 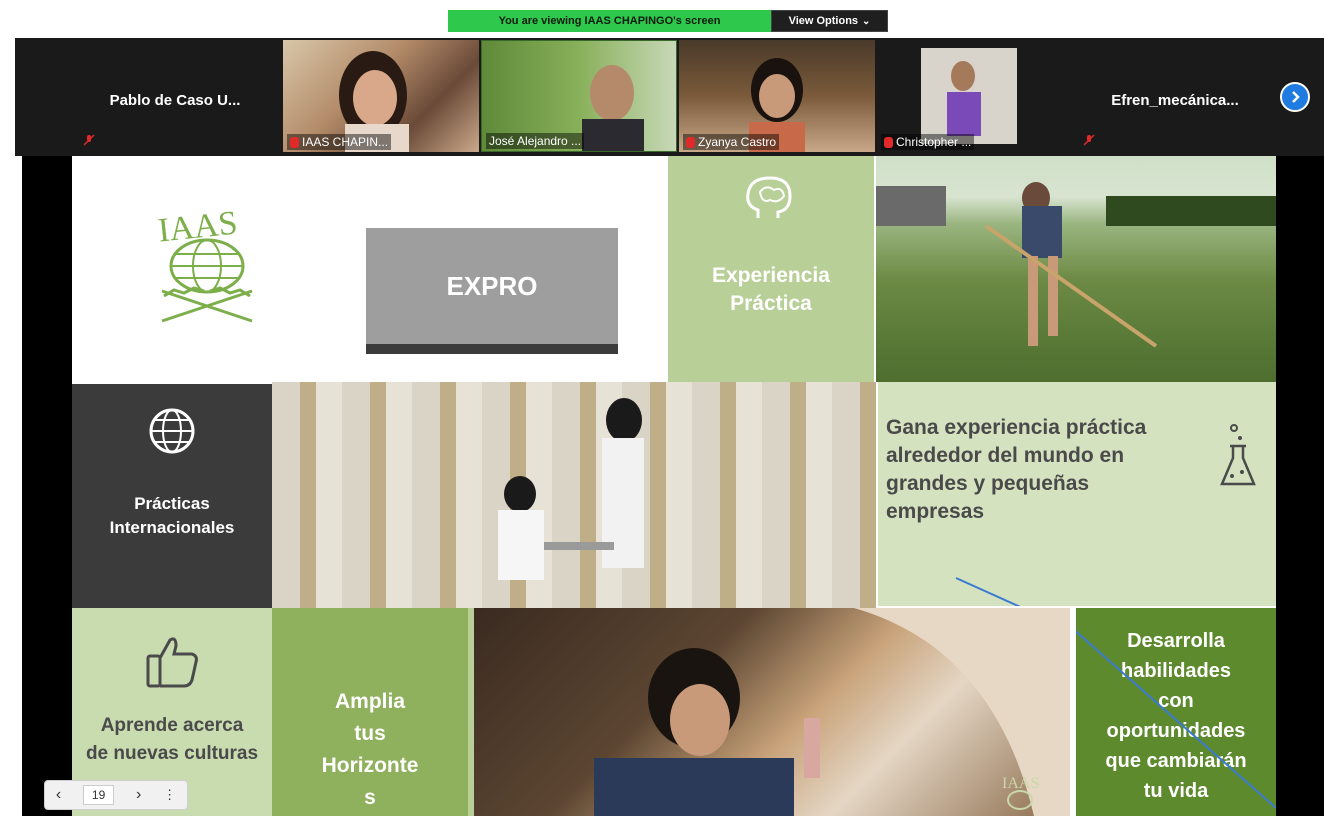 I want to click on text-line: s, so click(x=370, y=797).